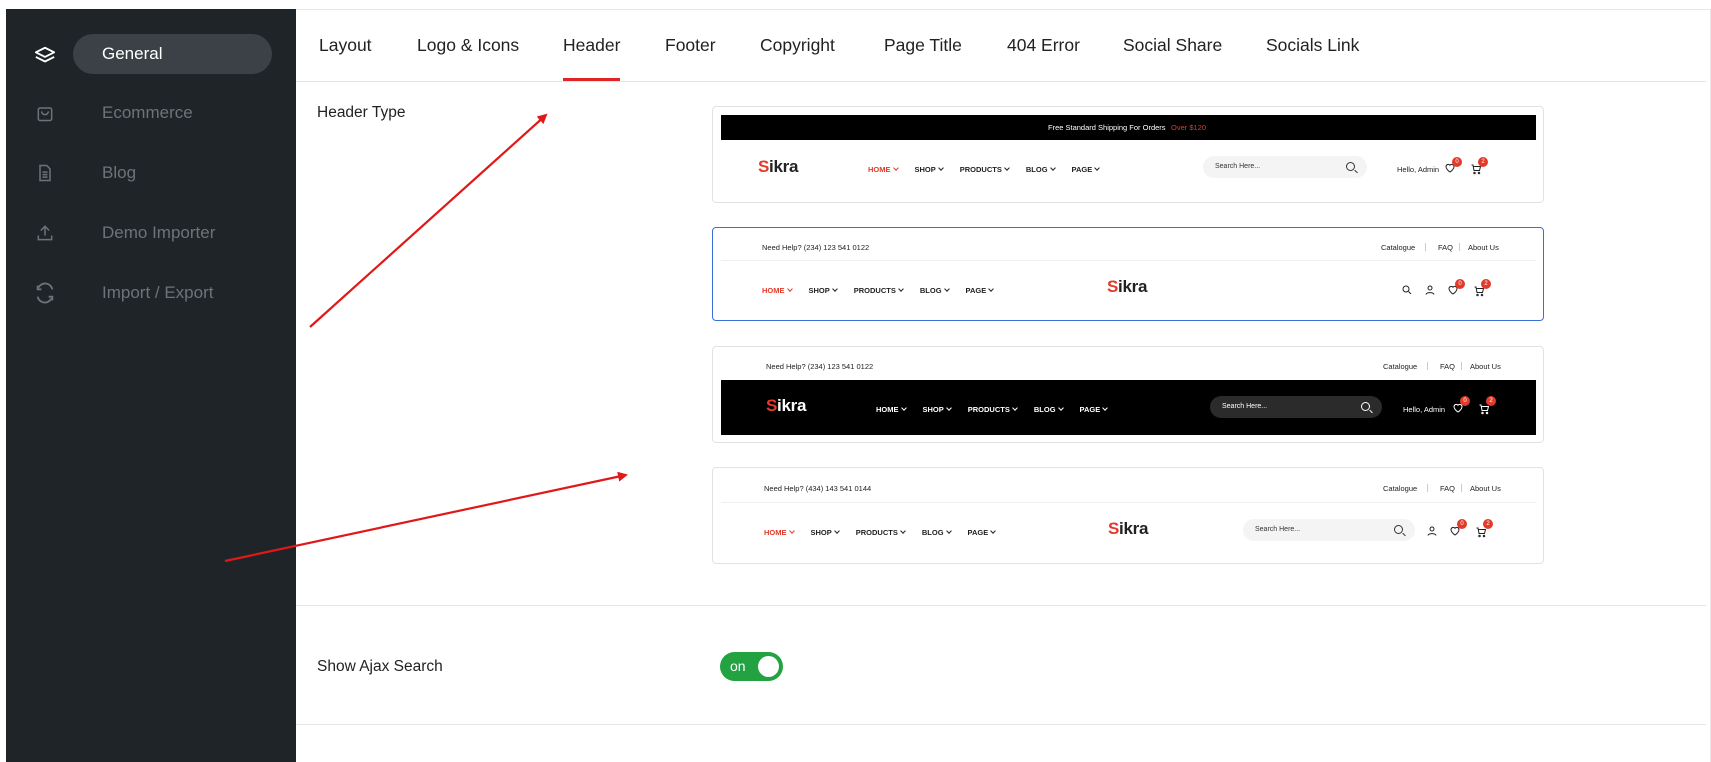 Image resolution: width=1711 pixels, height=762 pixels. I want to click on sidebar-item-import-export: Import / Export, so click(151, 293).